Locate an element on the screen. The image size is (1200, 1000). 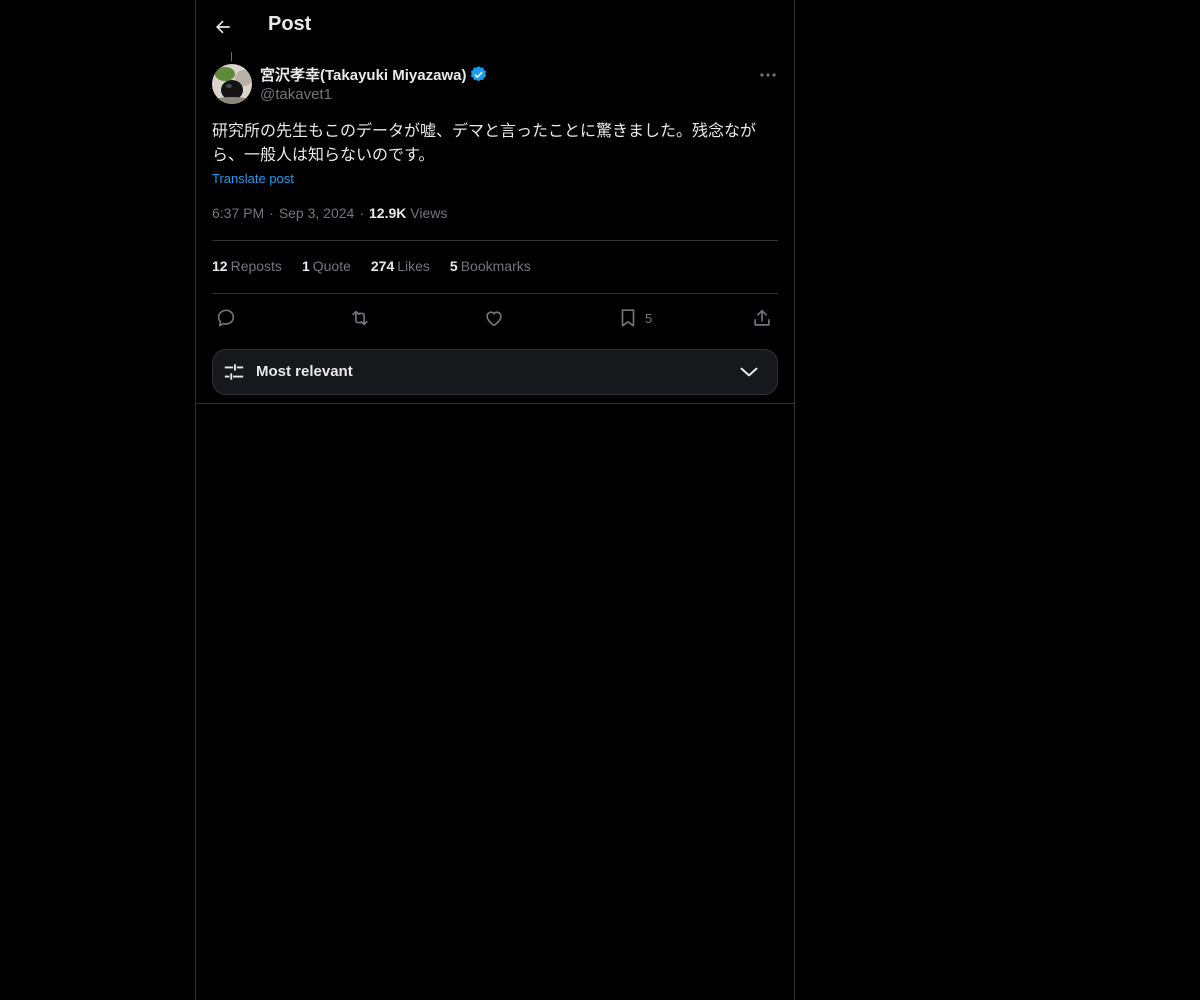
thread-connector-line is located at coordinates (231, 56).